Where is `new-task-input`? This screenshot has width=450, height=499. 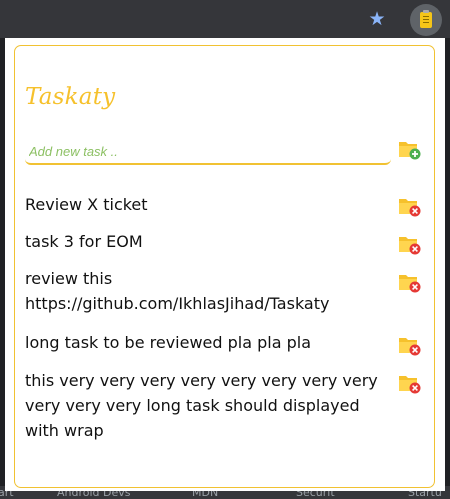 new-task-input is located at coordinates (208, 152).